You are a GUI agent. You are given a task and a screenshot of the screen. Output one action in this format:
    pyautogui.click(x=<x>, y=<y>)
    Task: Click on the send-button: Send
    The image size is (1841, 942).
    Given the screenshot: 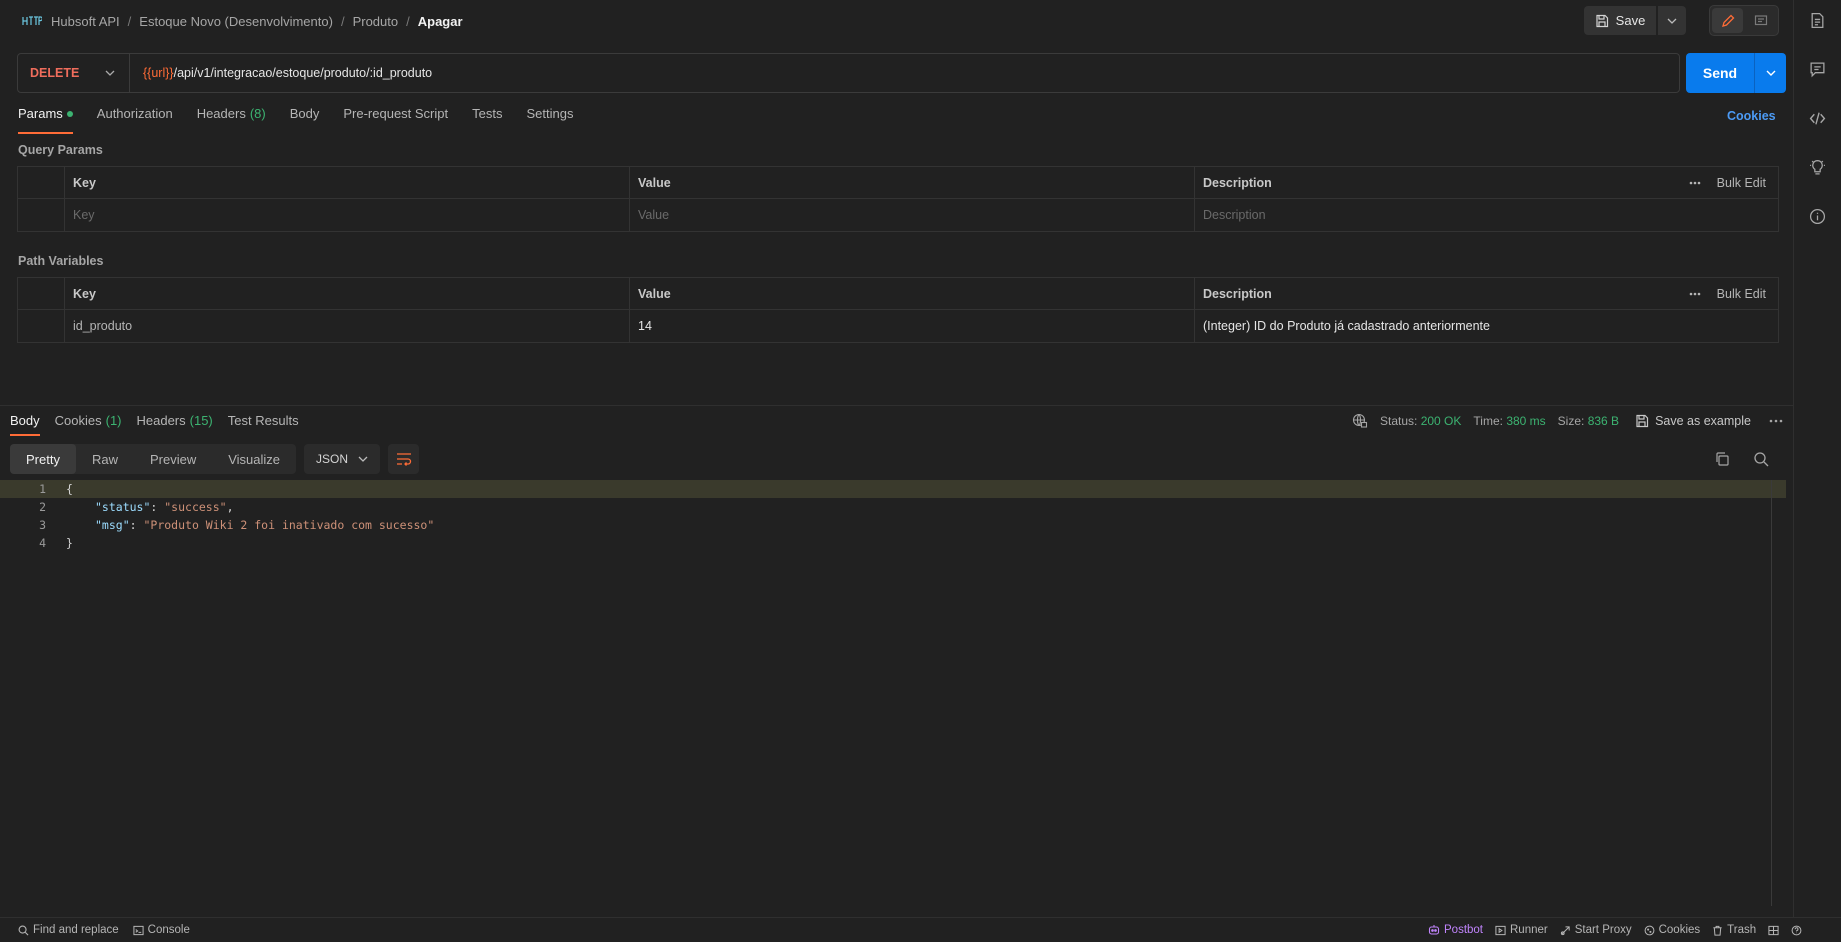 What is the action you would take?
    pyautogui.click(x=1720, y=73)
    